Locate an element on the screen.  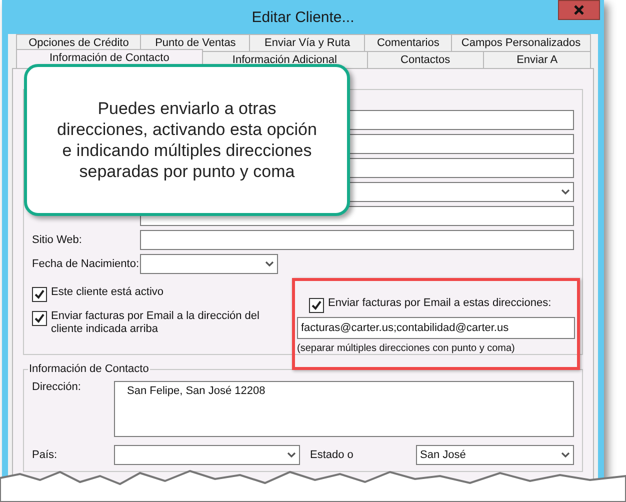
group-title: Información de Contacto is located at coordinates (89, 369).